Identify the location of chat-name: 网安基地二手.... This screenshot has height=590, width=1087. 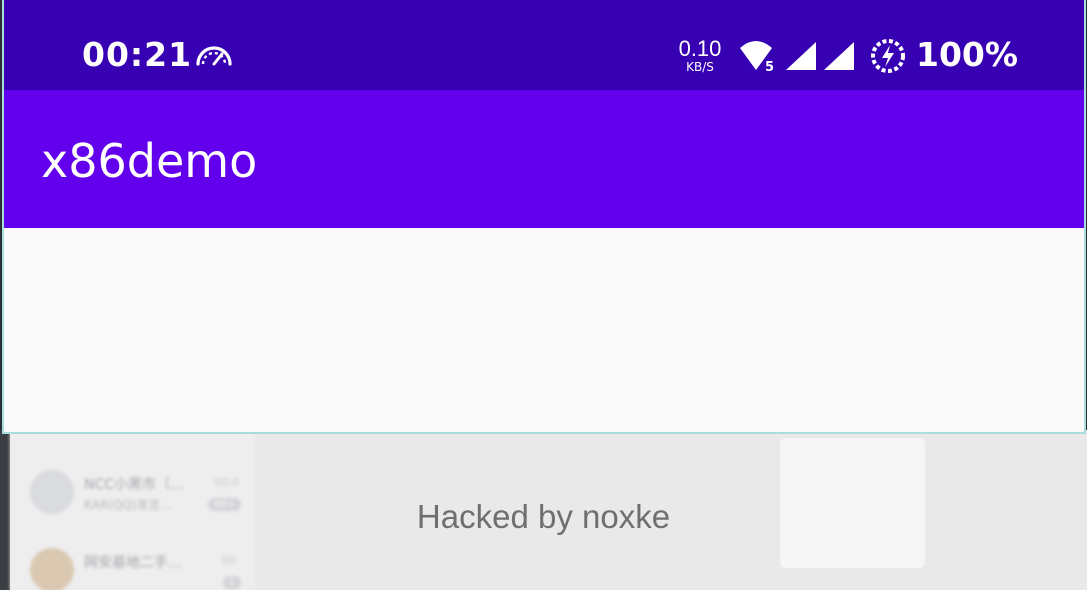
(133, 563).